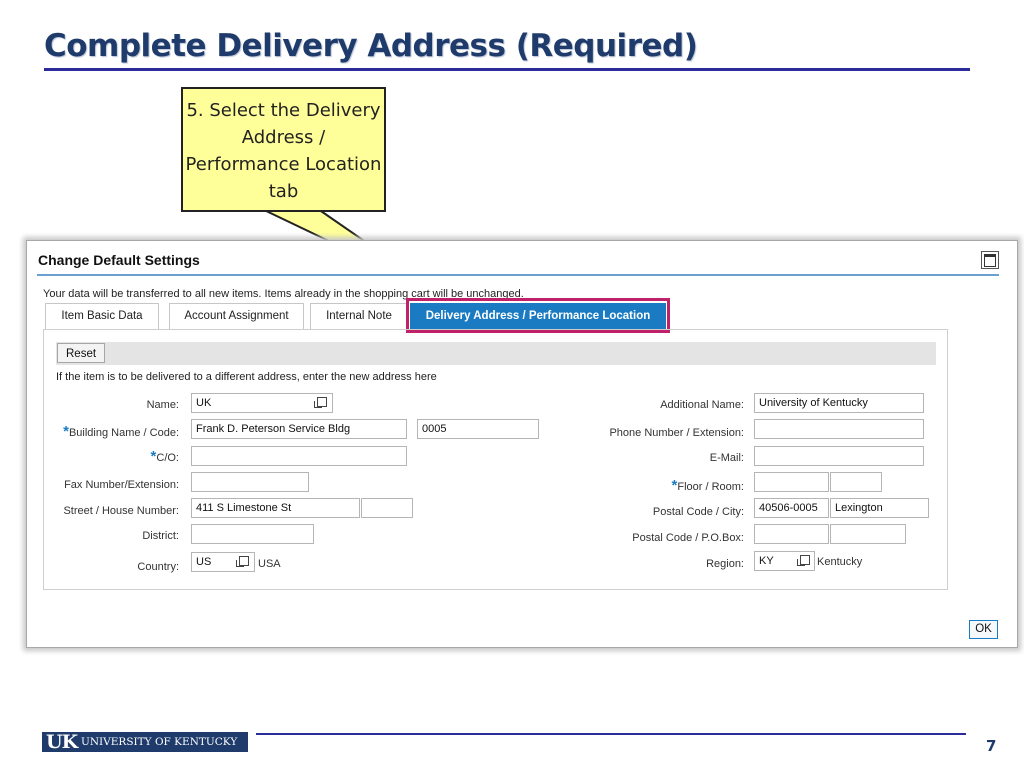  What do you see at coordinates (62, 742) in the screenshot?
I see `logo-uk-letters: UK` at bounding box center [62, 742].